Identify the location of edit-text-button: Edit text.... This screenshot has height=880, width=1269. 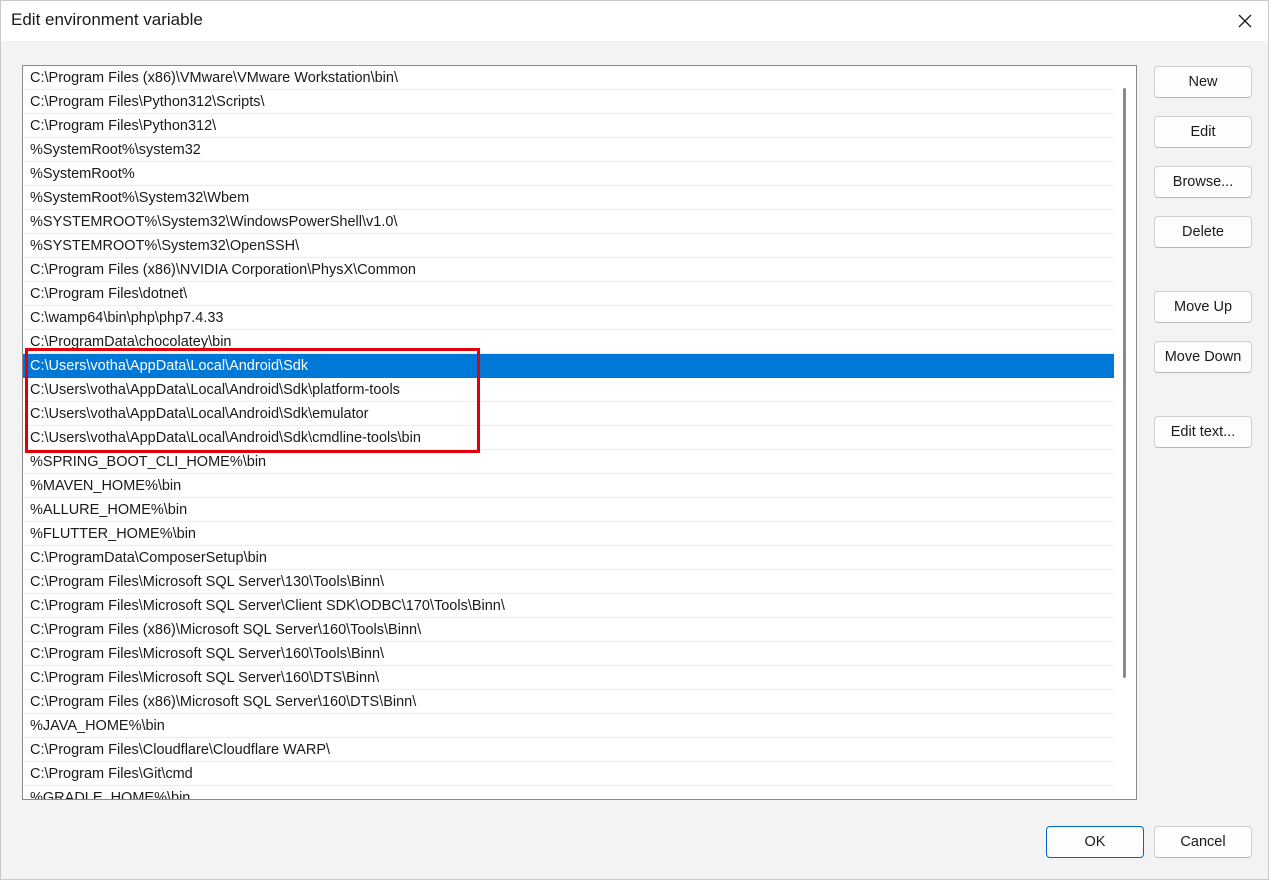
(1203, 432).